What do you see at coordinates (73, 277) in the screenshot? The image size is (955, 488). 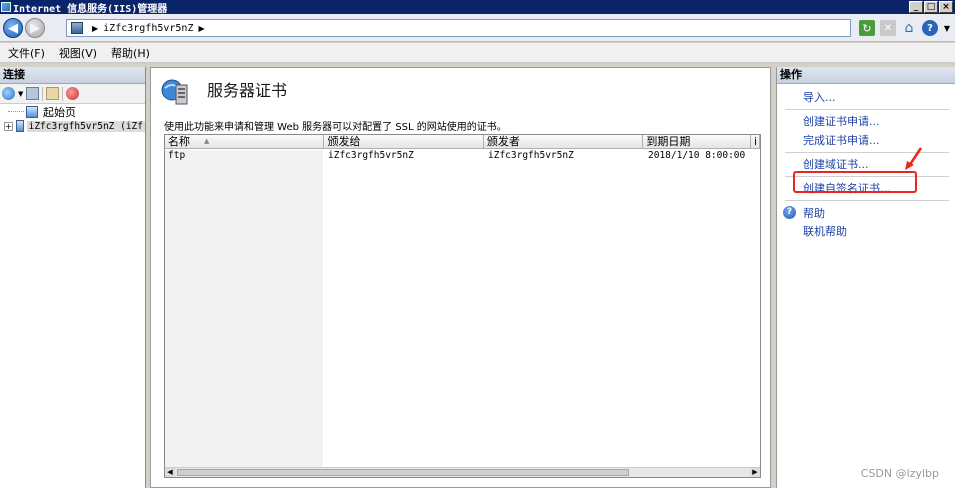 I see `connections-panel: 连接 ▼ 起始页 + iZfc3rgfh5vr5nZ (iZf` at bounding box center [73, 277].